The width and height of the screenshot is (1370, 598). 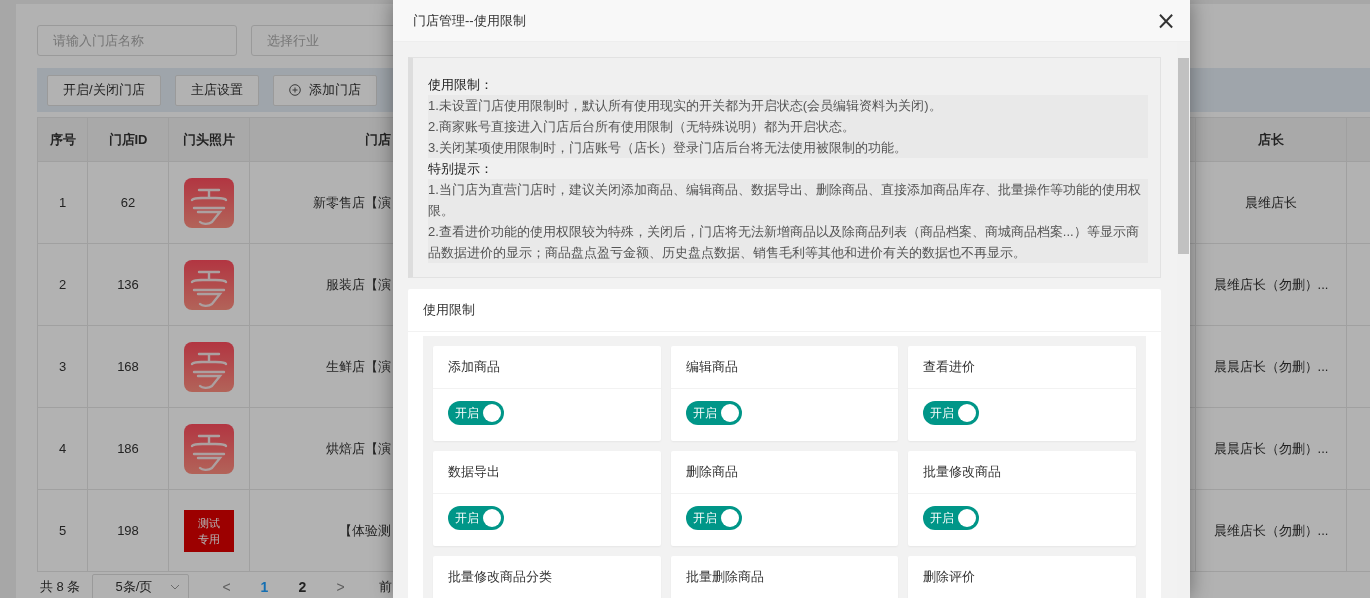 I want to click on table-cell: 62, so click(x=128, y=202).